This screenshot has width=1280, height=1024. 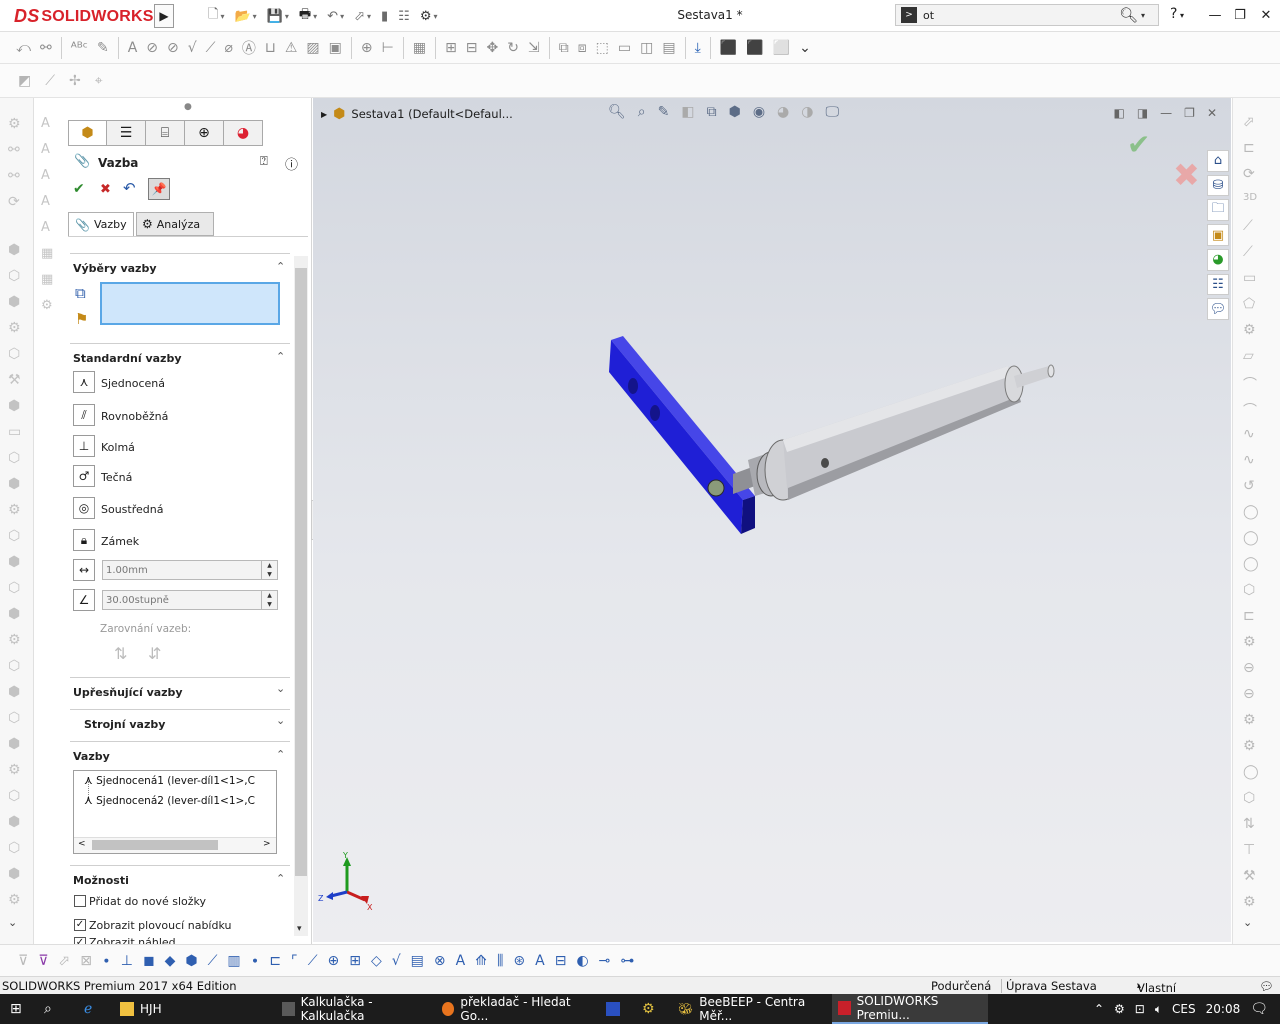 What do you see at coordinates (1218, 235) in the screenshot?
I see `view-palette-tab: ▣` at bounding box center [1218, 235].